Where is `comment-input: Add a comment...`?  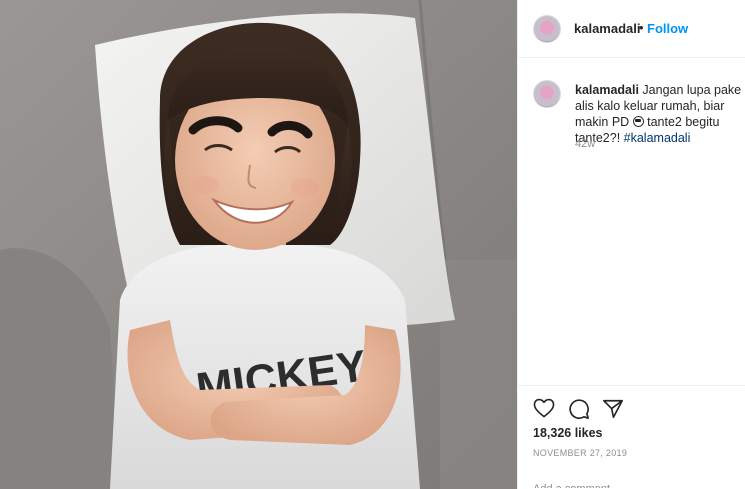 comment-input: Add a comment... is located at coordinates (633, 485).